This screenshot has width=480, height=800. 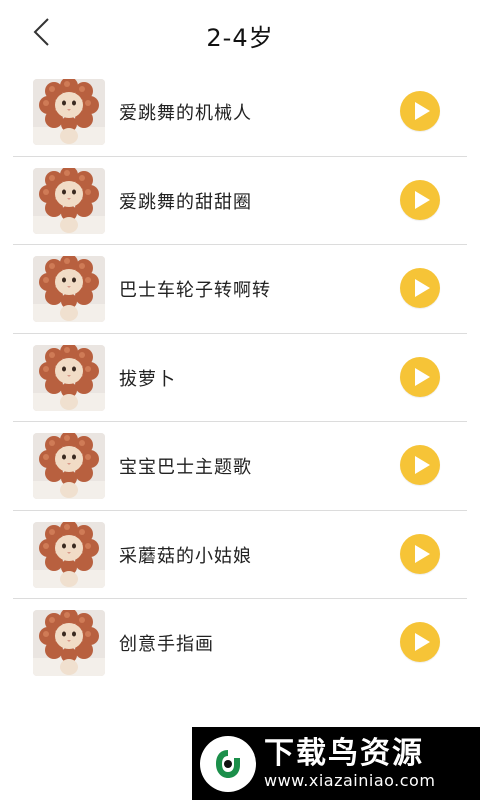 I want to click on watermark-url: www.xiazainiao.com, so click(x=350, y=780).